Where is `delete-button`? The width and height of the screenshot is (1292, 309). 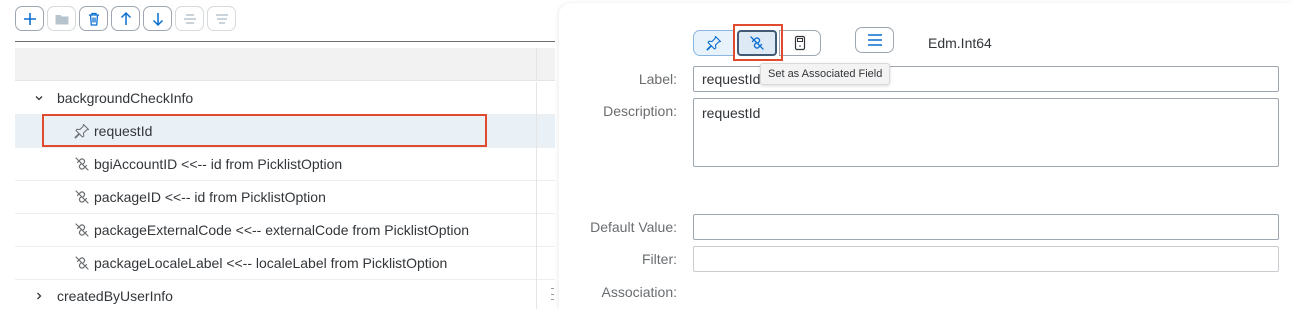 delete-button is located at coordinates (93, 18).